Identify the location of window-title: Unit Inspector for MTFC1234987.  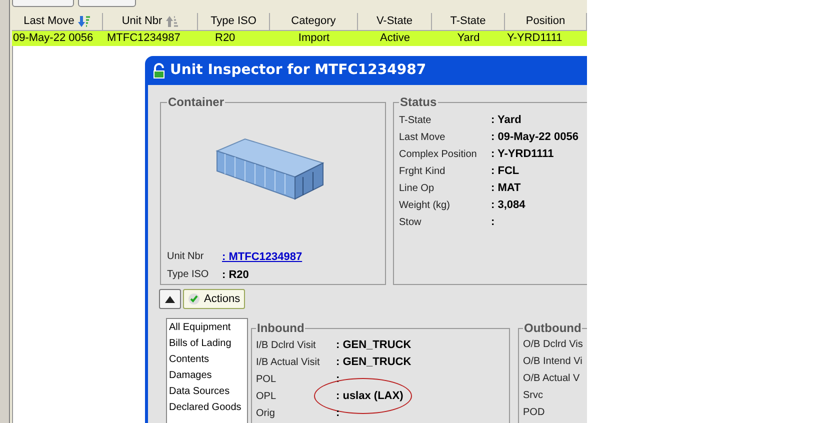
(298, 70).